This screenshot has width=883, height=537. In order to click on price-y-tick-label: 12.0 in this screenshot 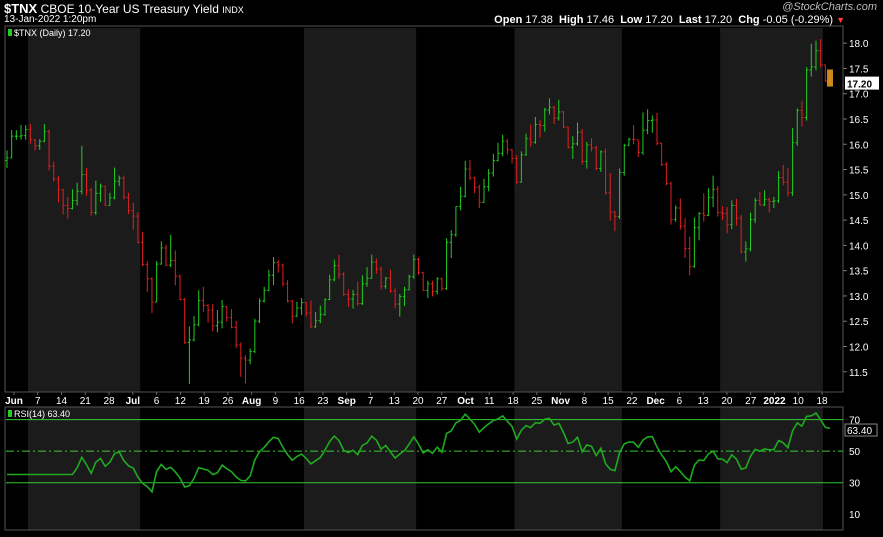, I will do `click(859, 348)`.